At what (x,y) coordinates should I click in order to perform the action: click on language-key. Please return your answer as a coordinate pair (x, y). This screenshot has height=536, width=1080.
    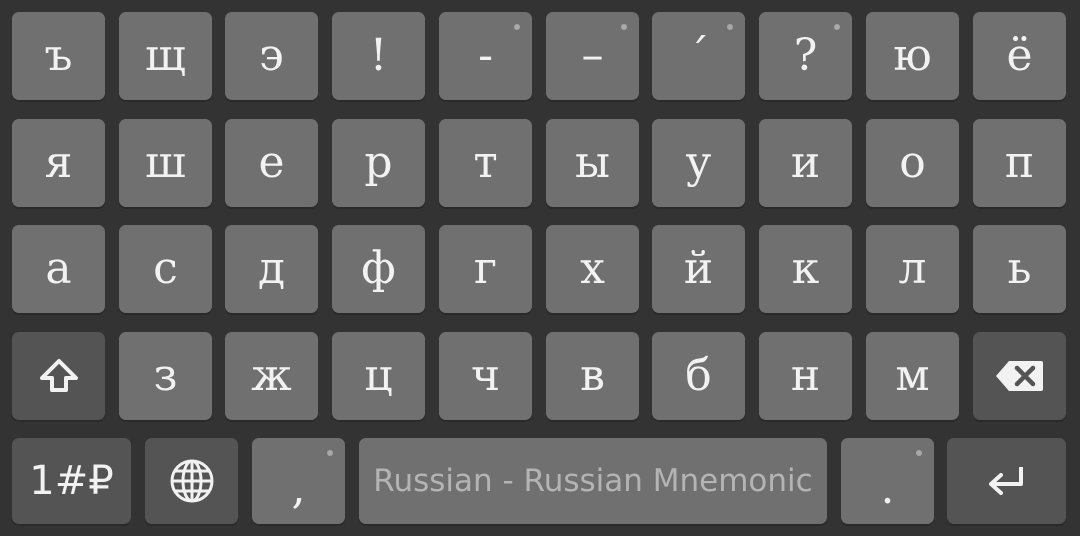
    Looking at the image, I should click on (191, 481).